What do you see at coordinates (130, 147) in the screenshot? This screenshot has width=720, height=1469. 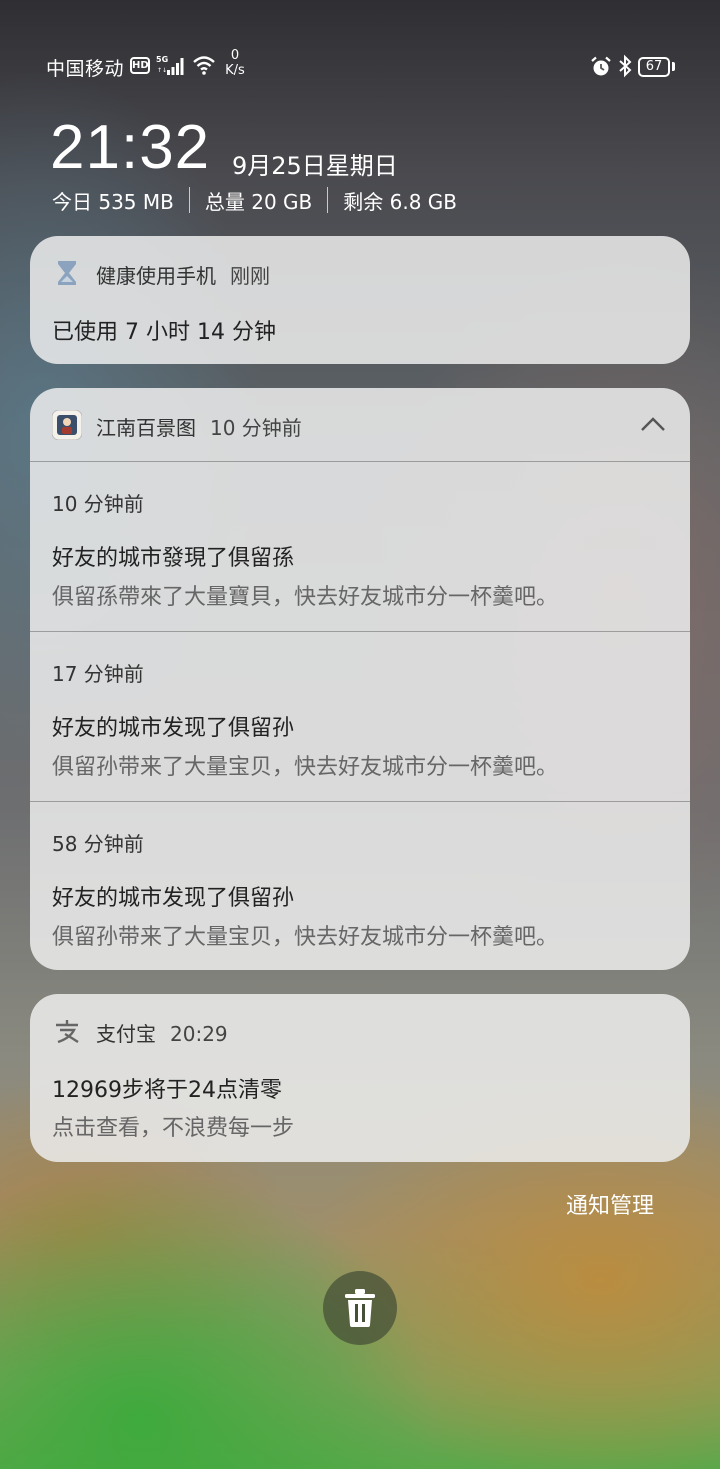 I see `lockscreen-time: 21:32` at bounding box center [130, 147].